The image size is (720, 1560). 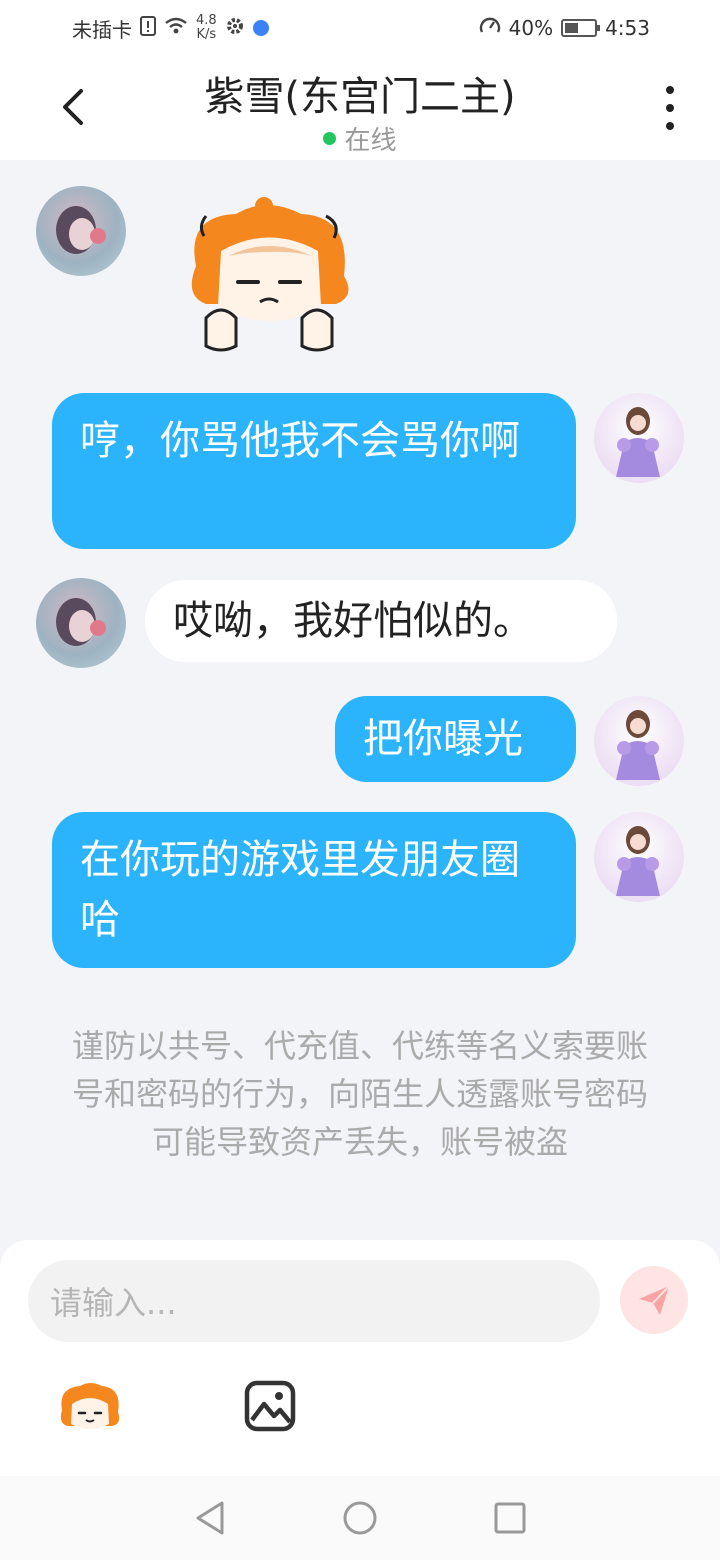 I want to click on send-icon, so click(x=654, y=1300).